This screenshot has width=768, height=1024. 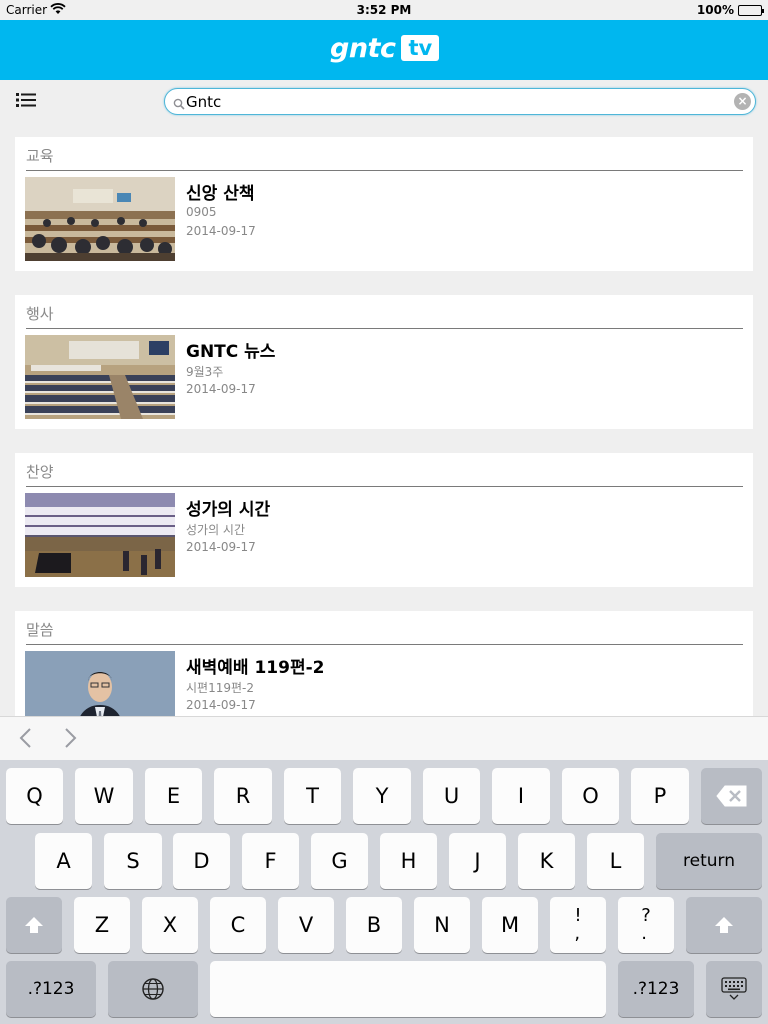 What do you see at coordinates (510, 925) in the screenshot?
I see `key-m: M` at bounding box center [510, 925].